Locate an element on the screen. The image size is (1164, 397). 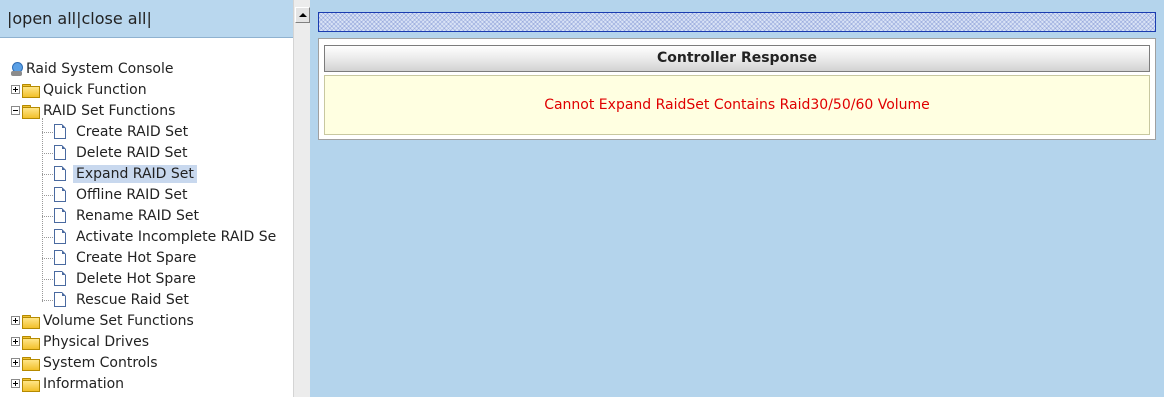
tree-item-label: Quick Function is located at coordinates (95, 89).